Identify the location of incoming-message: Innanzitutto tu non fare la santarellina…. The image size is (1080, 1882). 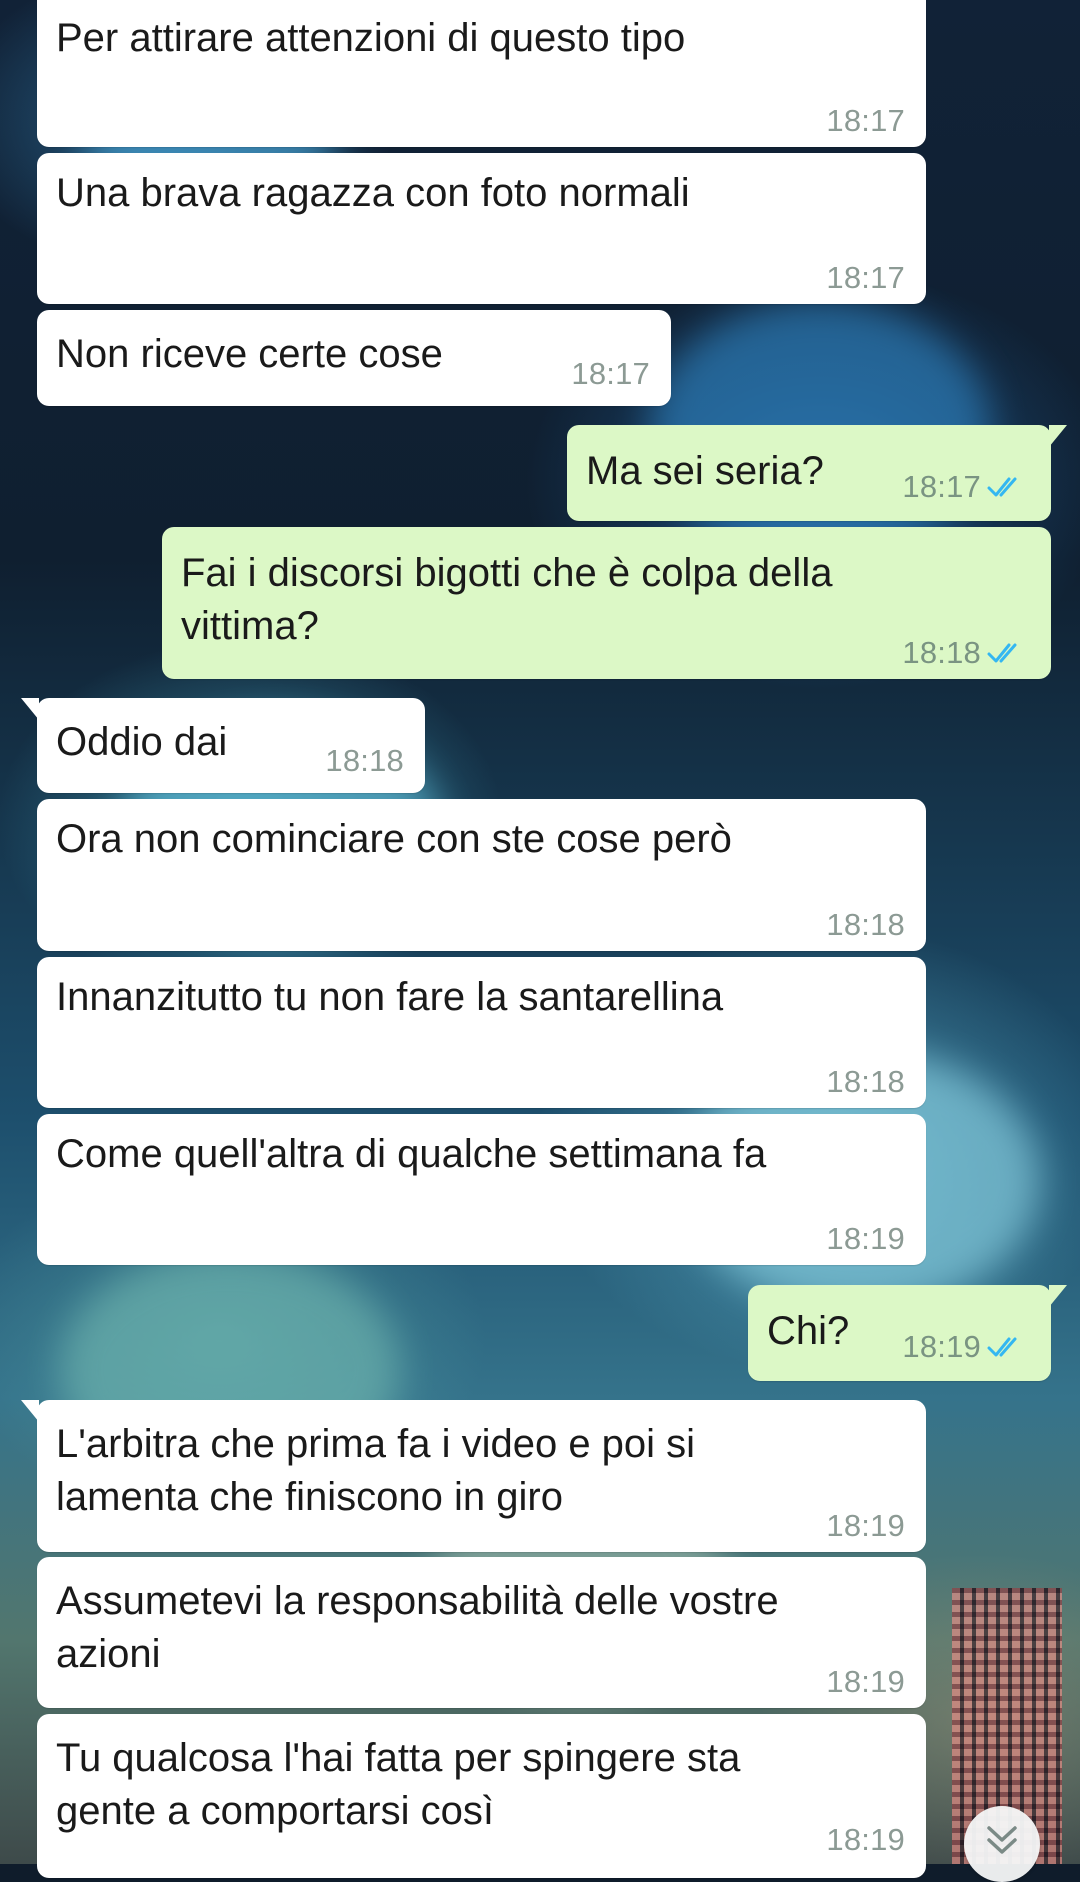
(481, 1032).